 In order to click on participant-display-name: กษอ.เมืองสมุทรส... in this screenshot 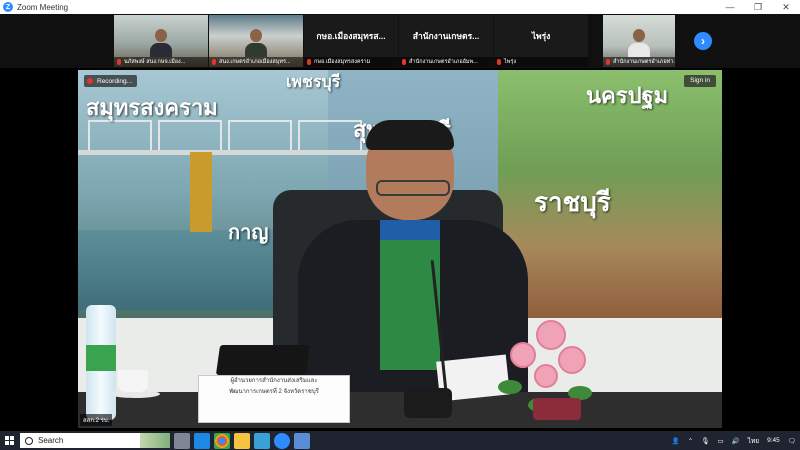, I will do `click(351, 36)`.